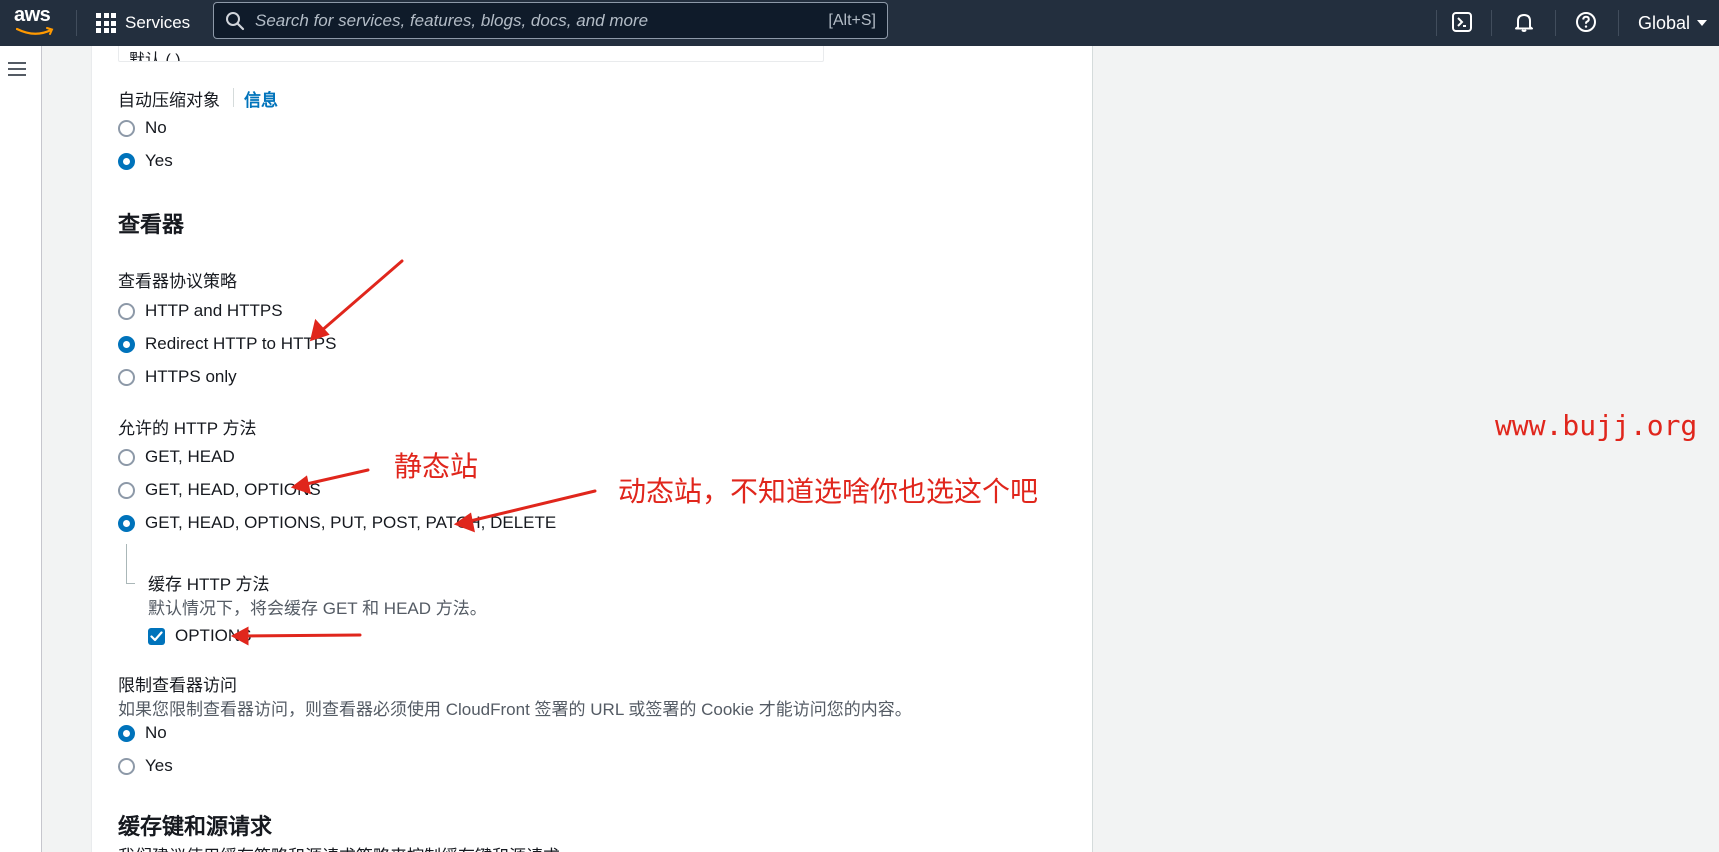  Describe the element at coordinates (241, 343) in the screenshot. I see `radio-label: Redirect HTTP to HTTPS` at that location.